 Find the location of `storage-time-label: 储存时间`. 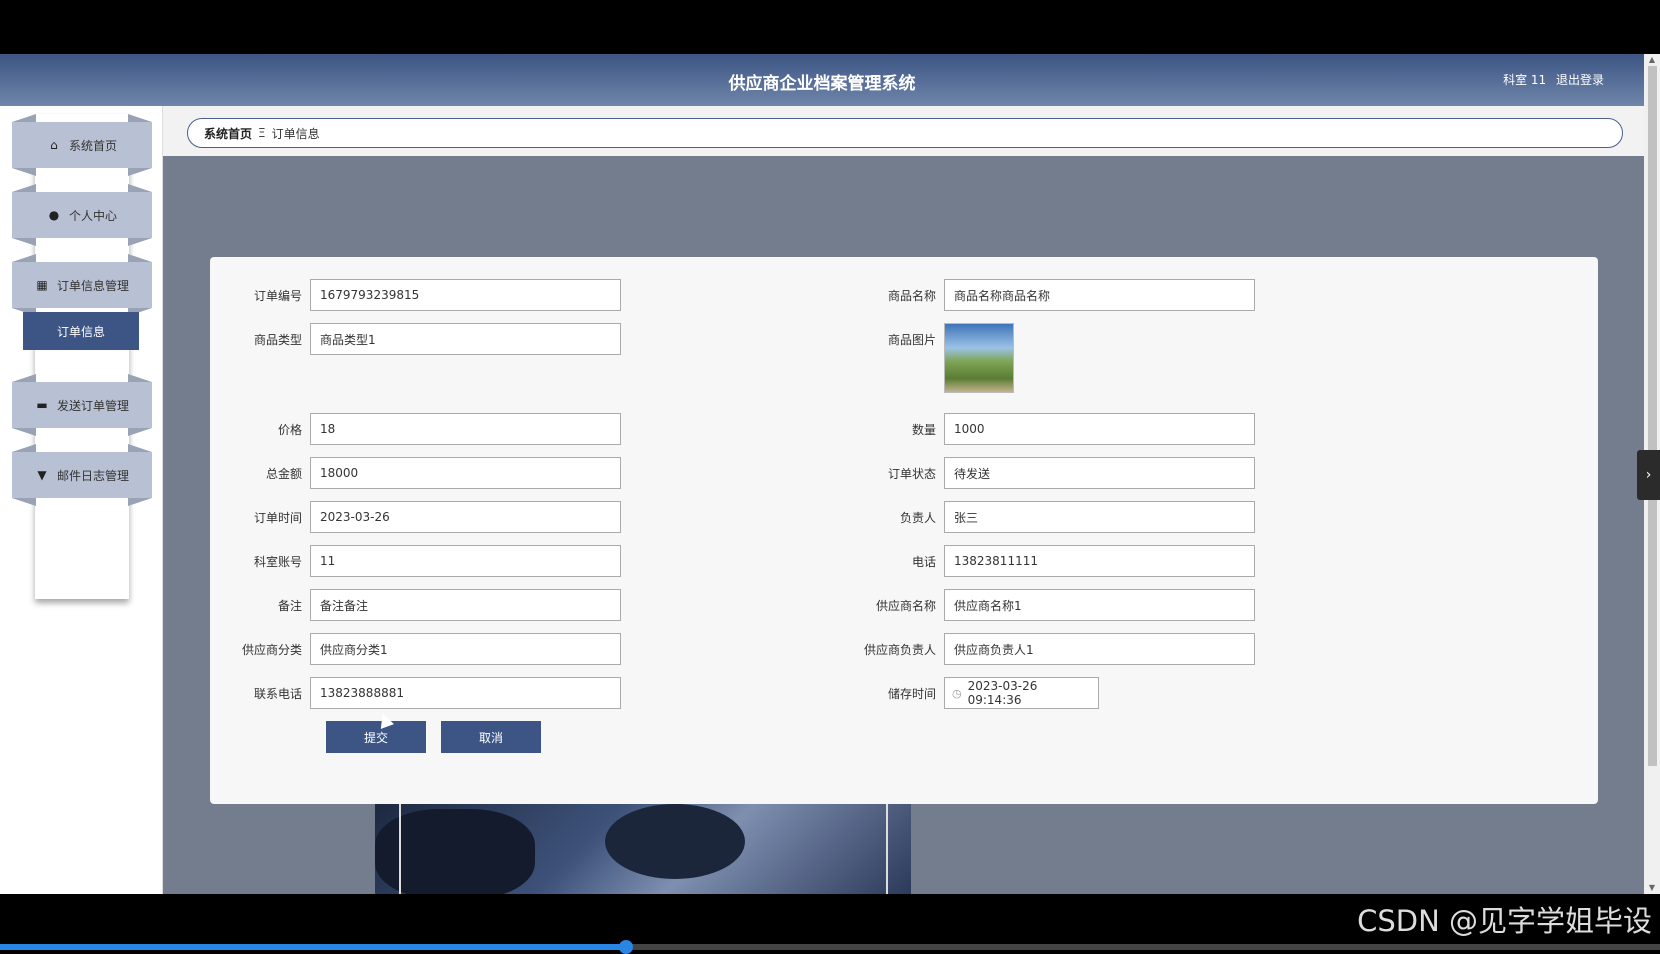

storage-time-label: 储存时间 is located at coordinates (911, 693).